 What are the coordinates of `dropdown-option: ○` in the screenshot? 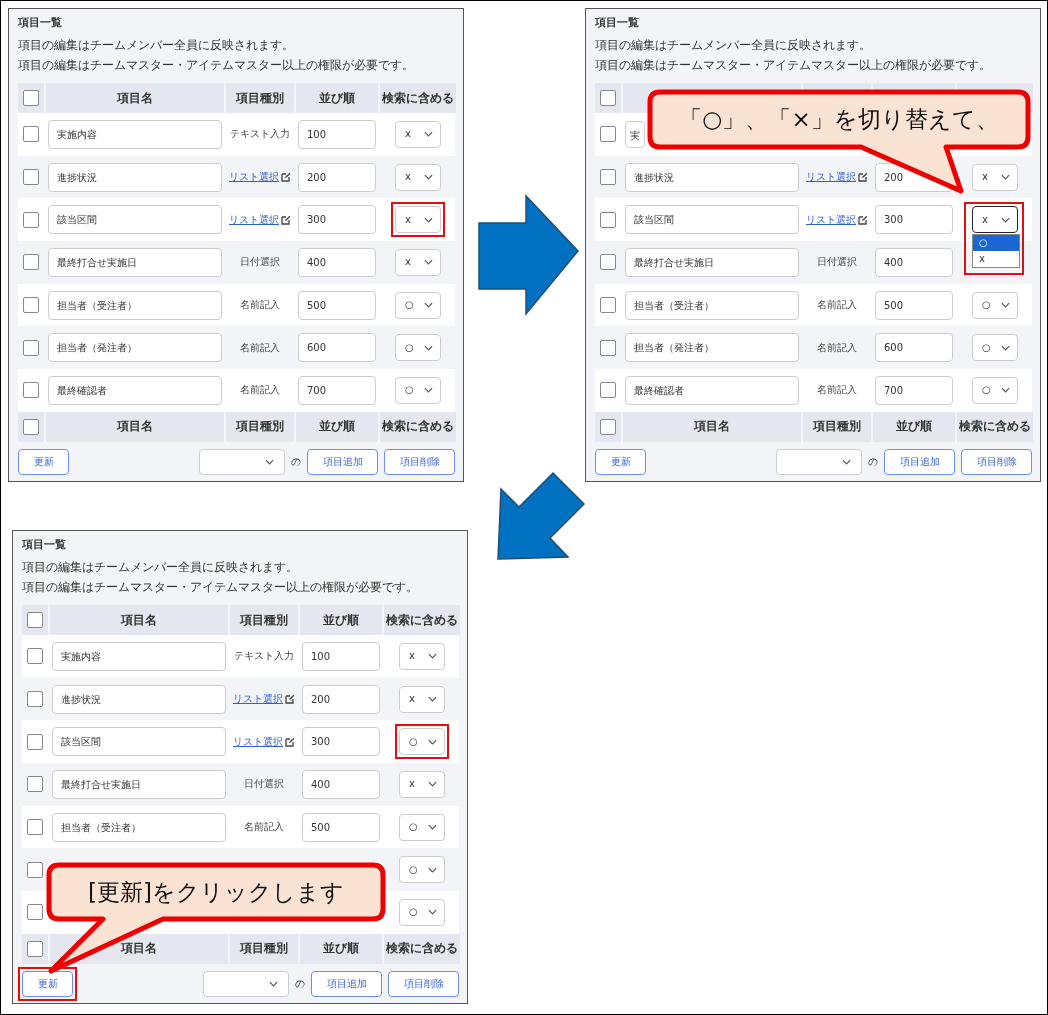 It's located at (996, 243).